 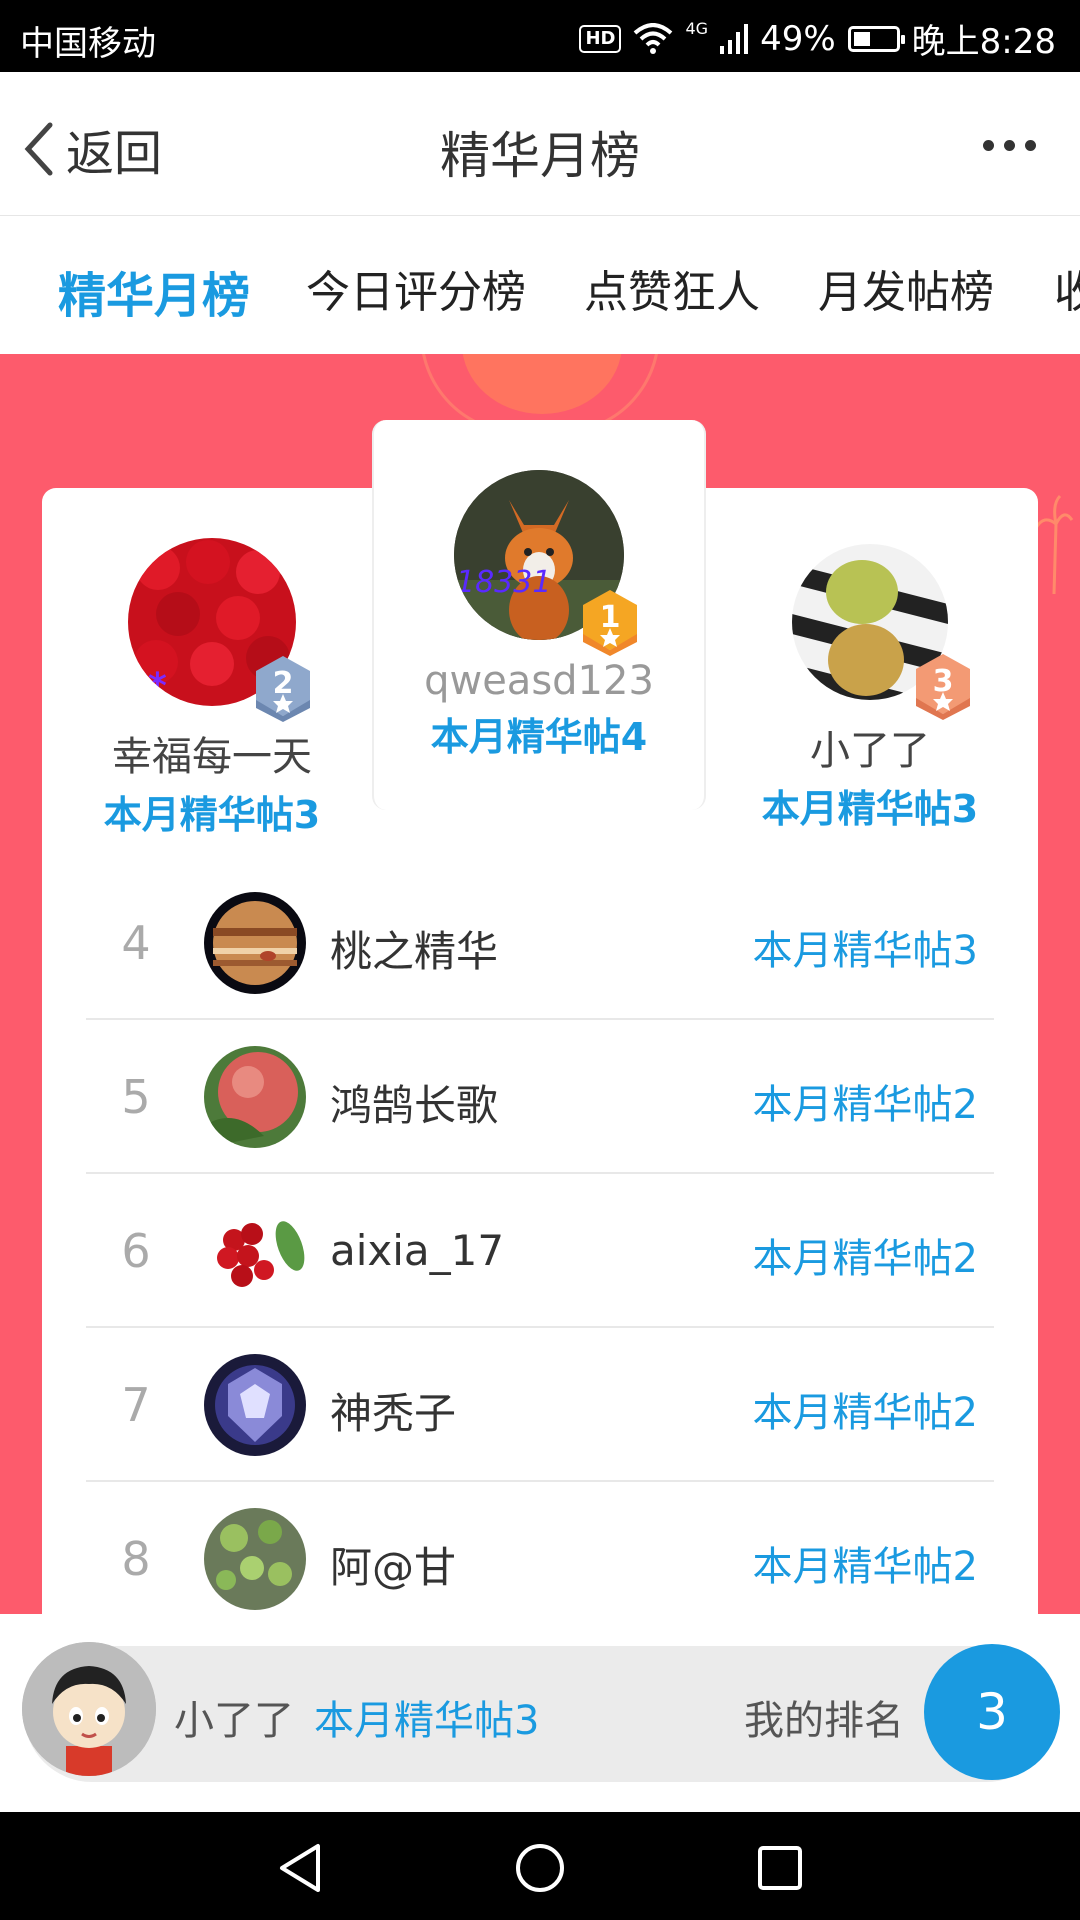 I want to click on hd-icon: HD, so click(x=600, y=38).